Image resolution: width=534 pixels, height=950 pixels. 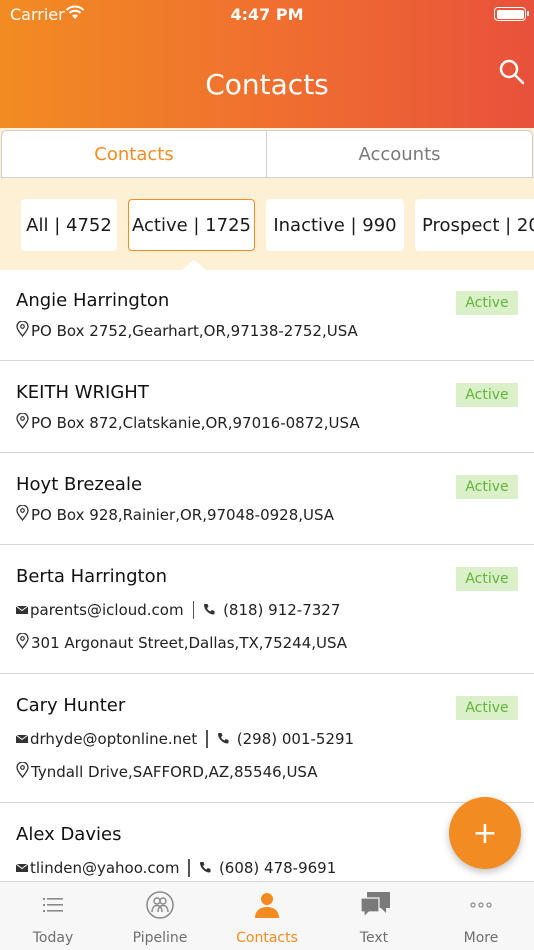 I want to click on address-line: 301 Argonaut Street,Dallas,TX,75244,USA, so click(x=182, y=642).